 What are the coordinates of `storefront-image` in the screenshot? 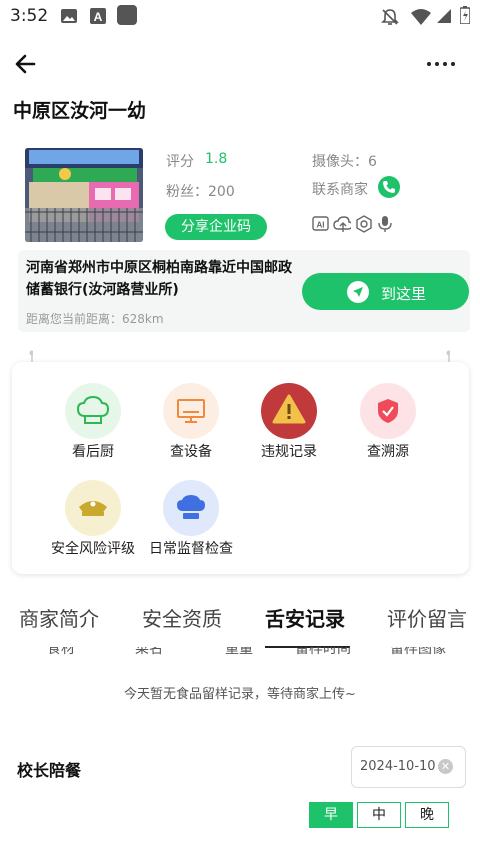 It's located at (84, 195).